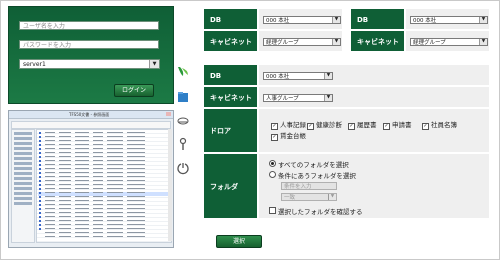  I want to click on login-button: ログイン, so click(134, 90).